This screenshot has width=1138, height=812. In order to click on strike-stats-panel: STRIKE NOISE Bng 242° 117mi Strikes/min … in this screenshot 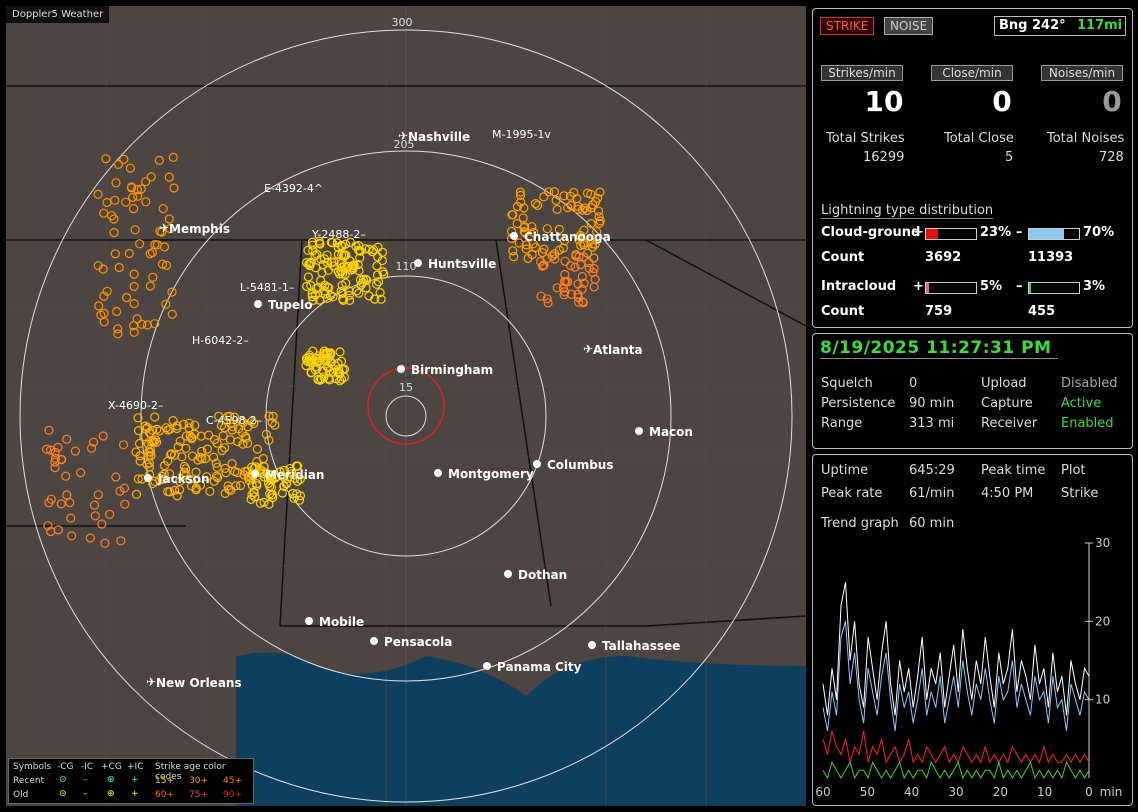, I will do `click(972, 168)`.